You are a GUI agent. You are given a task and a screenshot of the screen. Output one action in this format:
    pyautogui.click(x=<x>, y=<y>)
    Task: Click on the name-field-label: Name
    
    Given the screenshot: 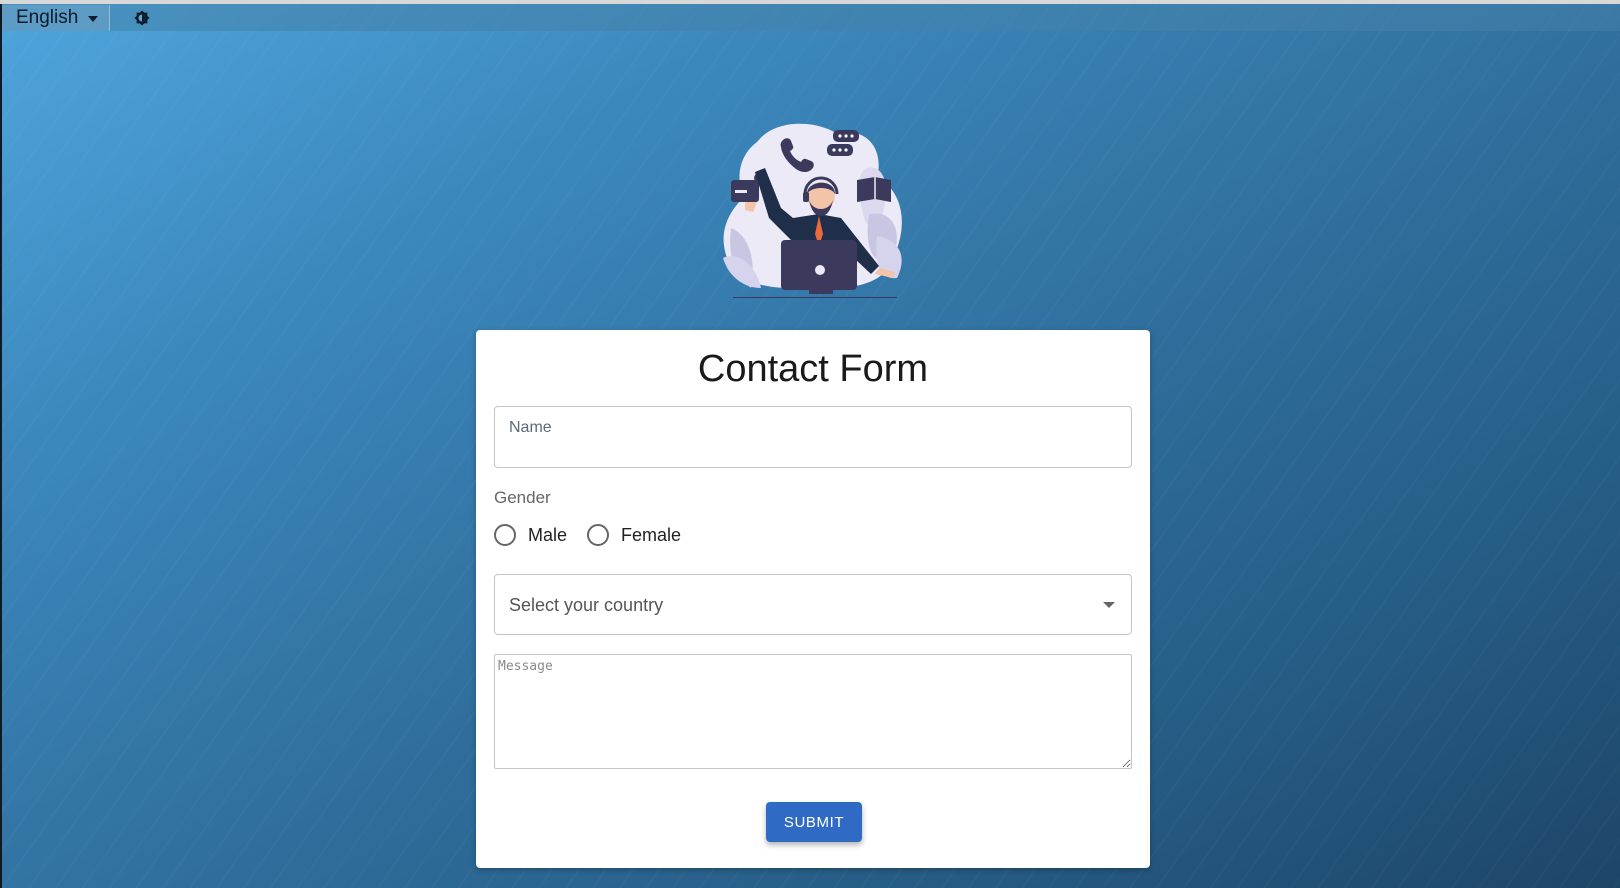 What is the action you would take?
    pyautogui.click(x=530, y=427)
    